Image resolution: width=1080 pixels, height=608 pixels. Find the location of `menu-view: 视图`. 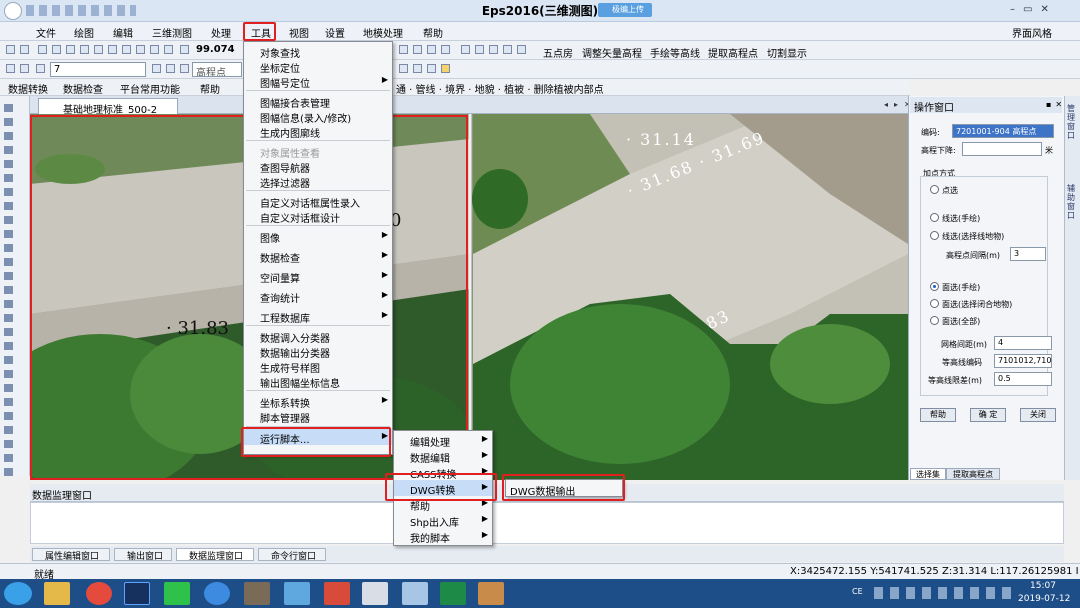

menu-view: 视图 is located at coordinates (299, 32).